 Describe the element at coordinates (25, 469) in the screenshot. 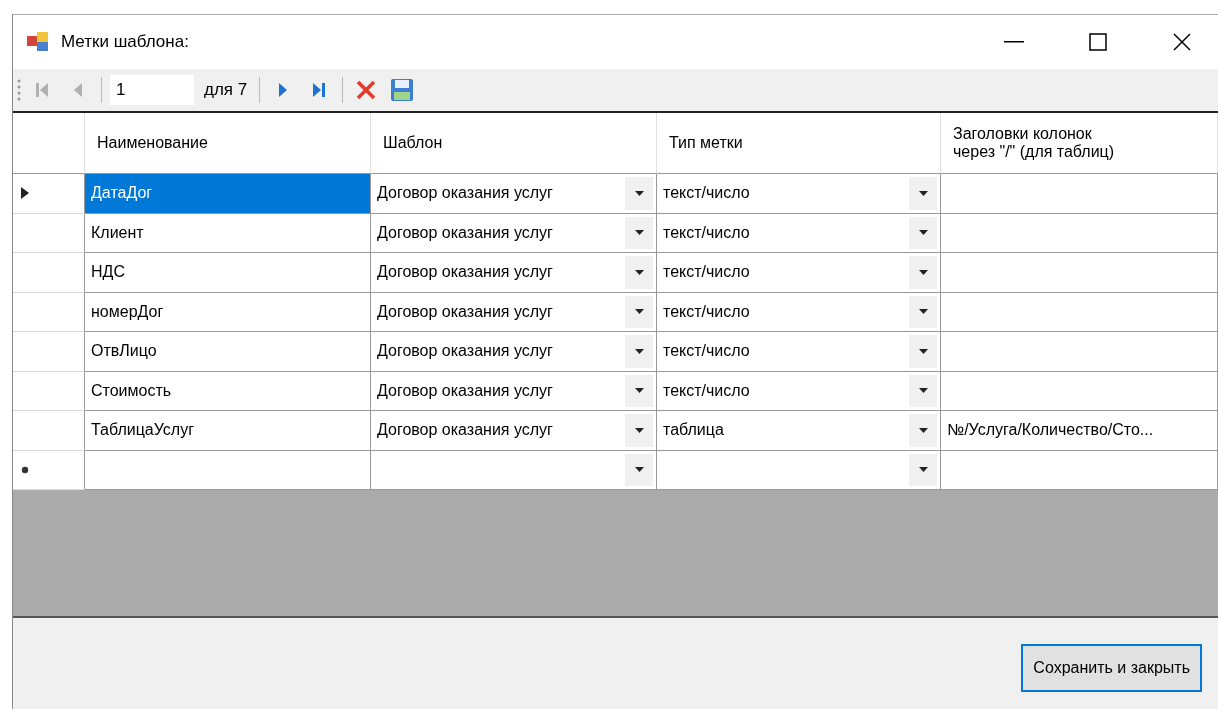

I see `new-row-icon` at that location.